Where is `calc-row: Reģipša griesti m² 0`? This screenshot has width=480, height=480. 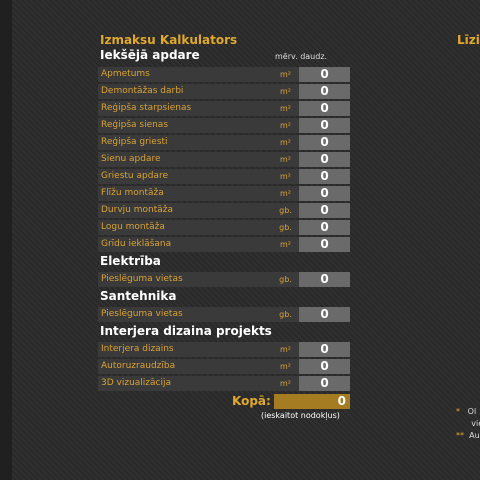
calc-row: Reģipša griesti m² 0 is located at coordinates (224, 142).